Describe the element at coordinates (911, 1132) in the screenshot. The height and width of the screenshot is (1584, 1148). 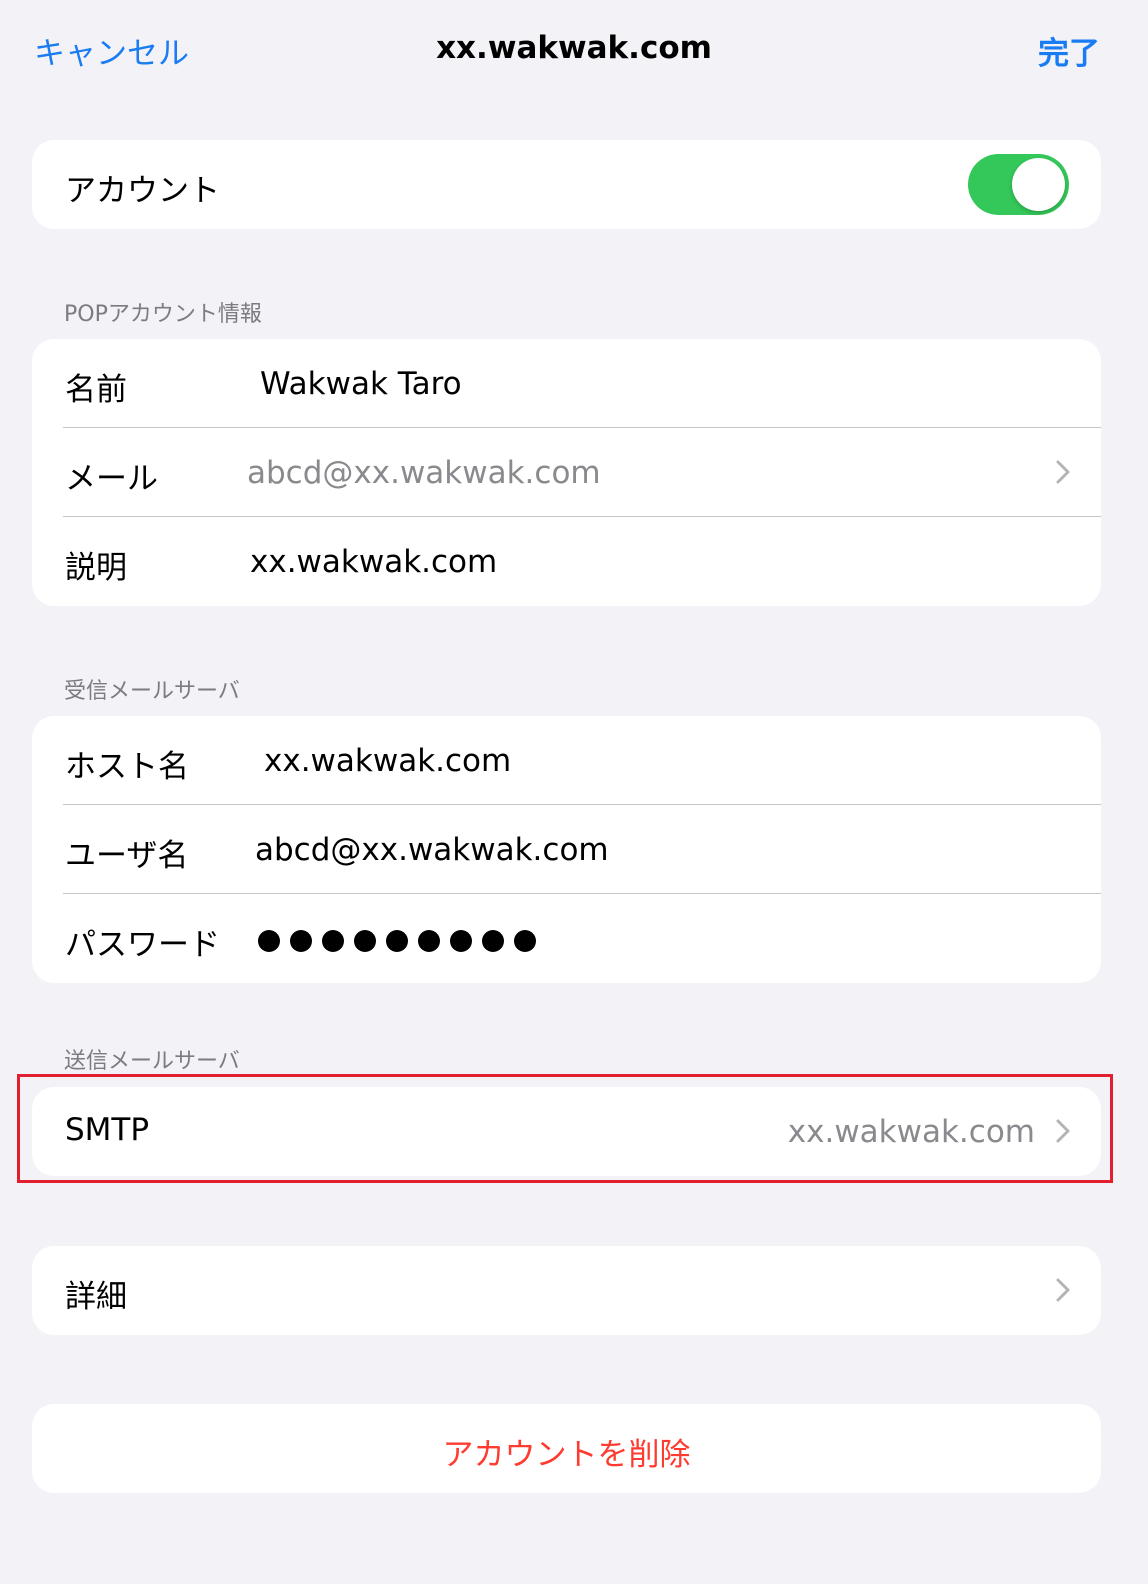
I see `smtp-value: xx.wakwak.com` at that location.